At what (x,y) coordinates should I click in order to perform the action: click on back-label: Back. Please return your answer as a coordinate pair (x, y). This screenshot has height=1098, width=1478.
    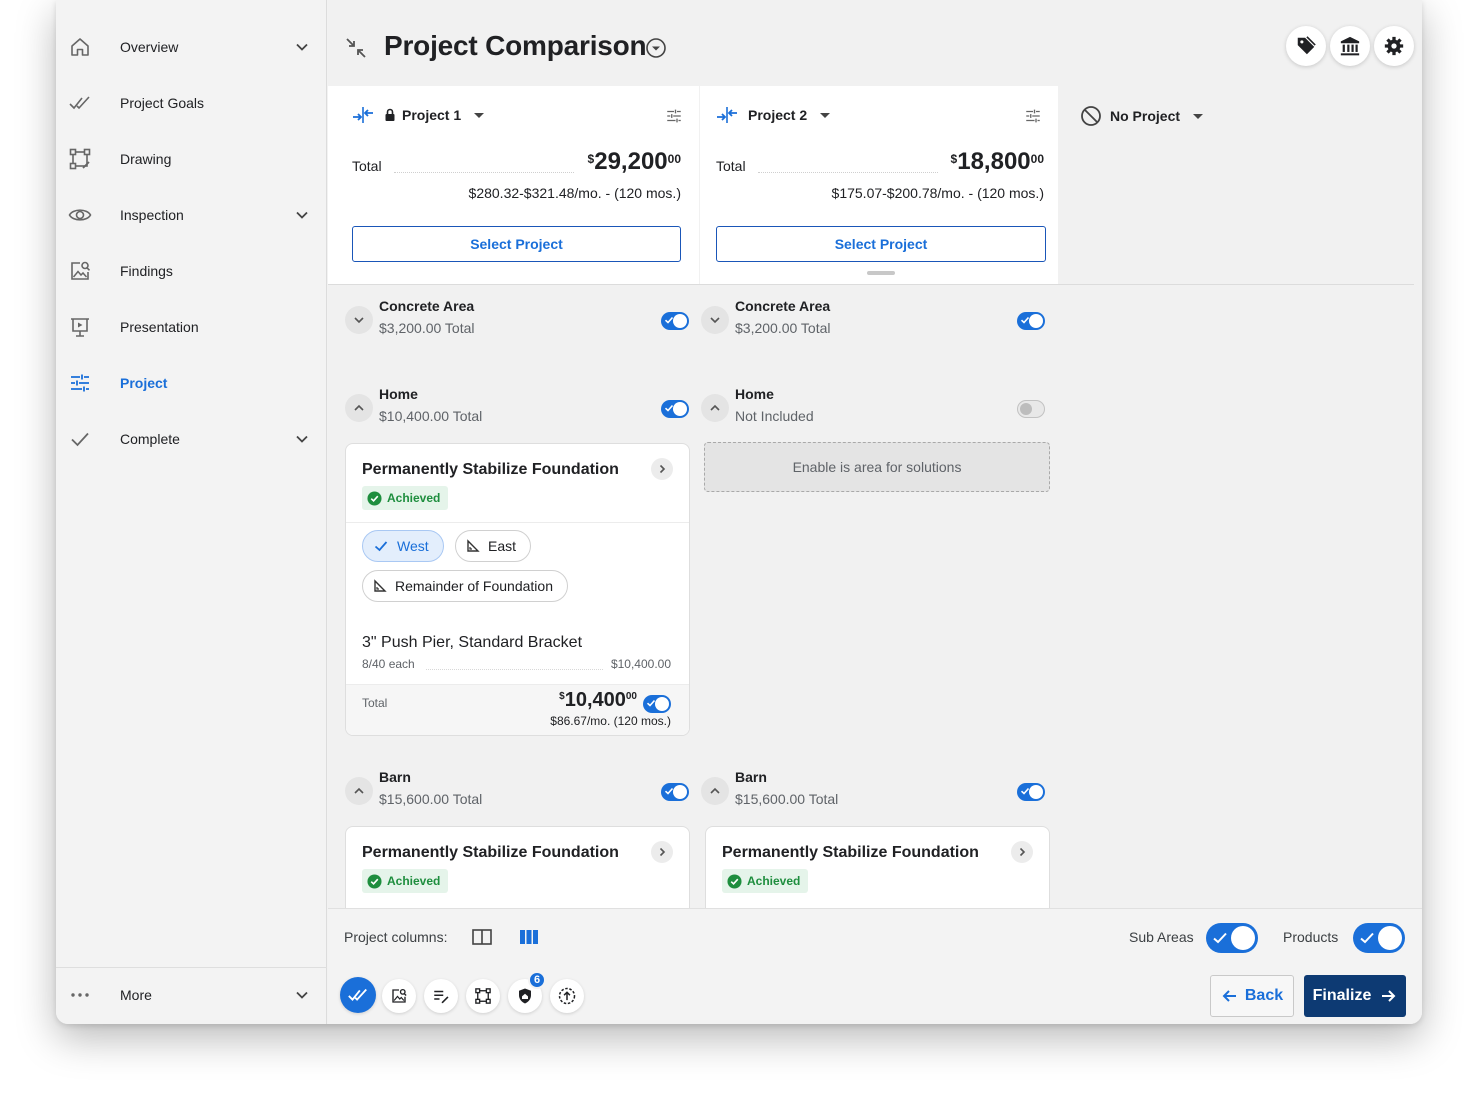
    Looking at the image, I should click on (1264, 995).